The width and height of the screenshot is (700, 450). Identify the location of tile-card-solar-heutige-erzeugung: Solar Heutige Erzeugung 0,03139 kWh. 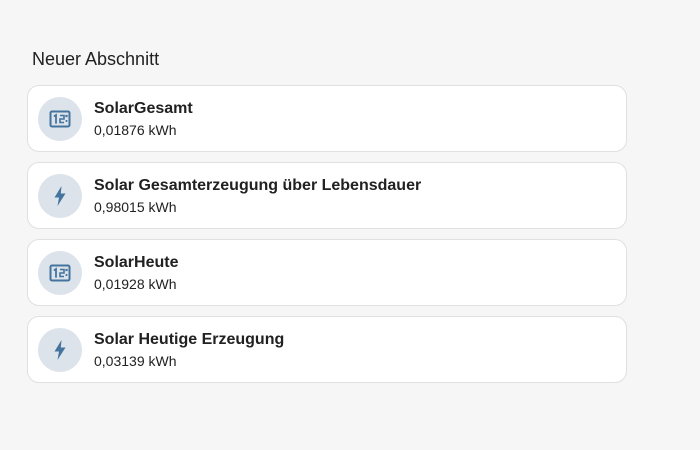
(327, 349).